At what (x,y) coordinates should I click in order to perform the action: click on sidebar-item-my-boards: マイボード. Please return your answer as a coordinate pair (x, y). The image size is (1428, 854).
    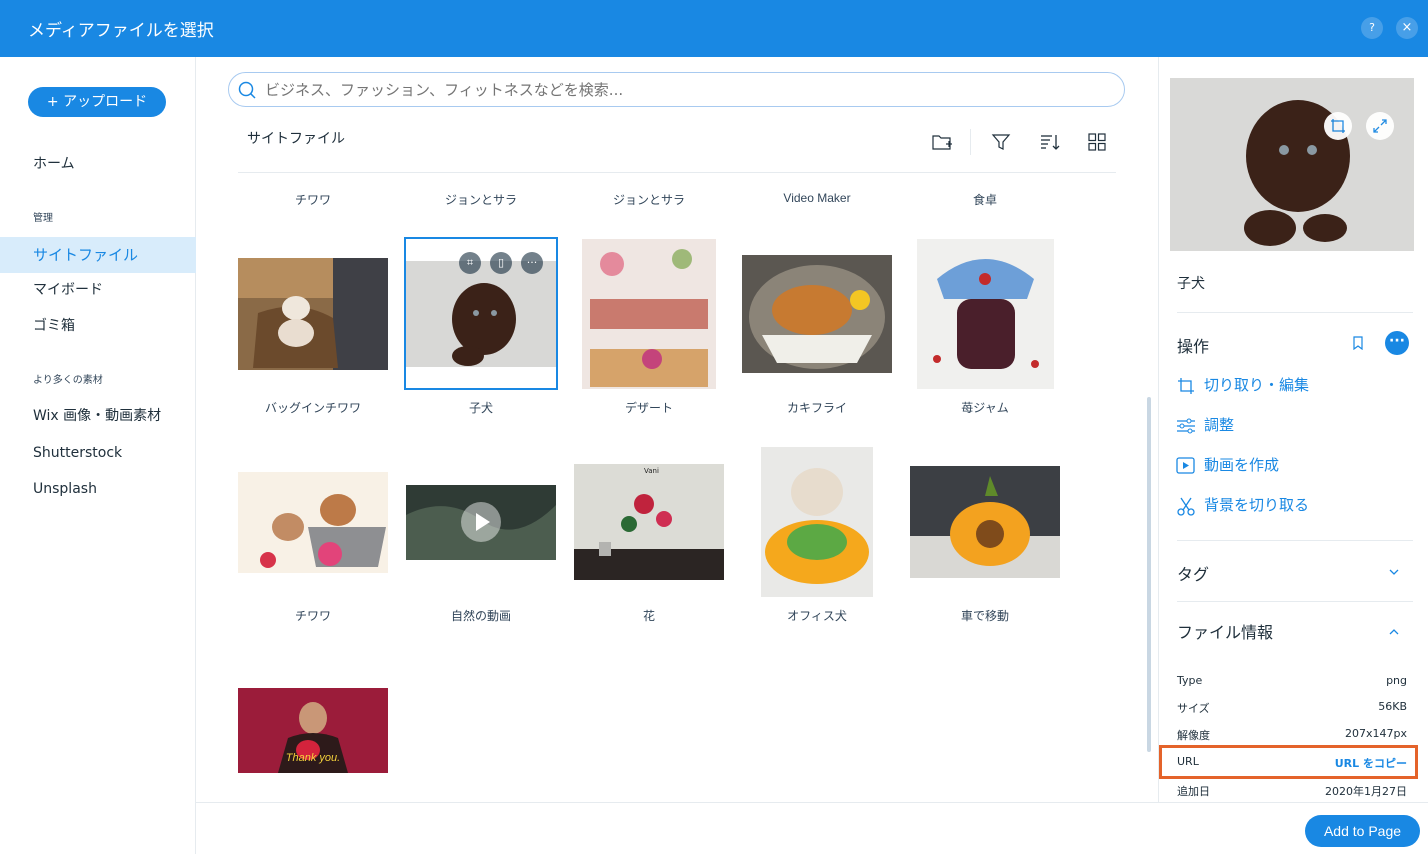
    Looking at the image, I should click on (98, 290).